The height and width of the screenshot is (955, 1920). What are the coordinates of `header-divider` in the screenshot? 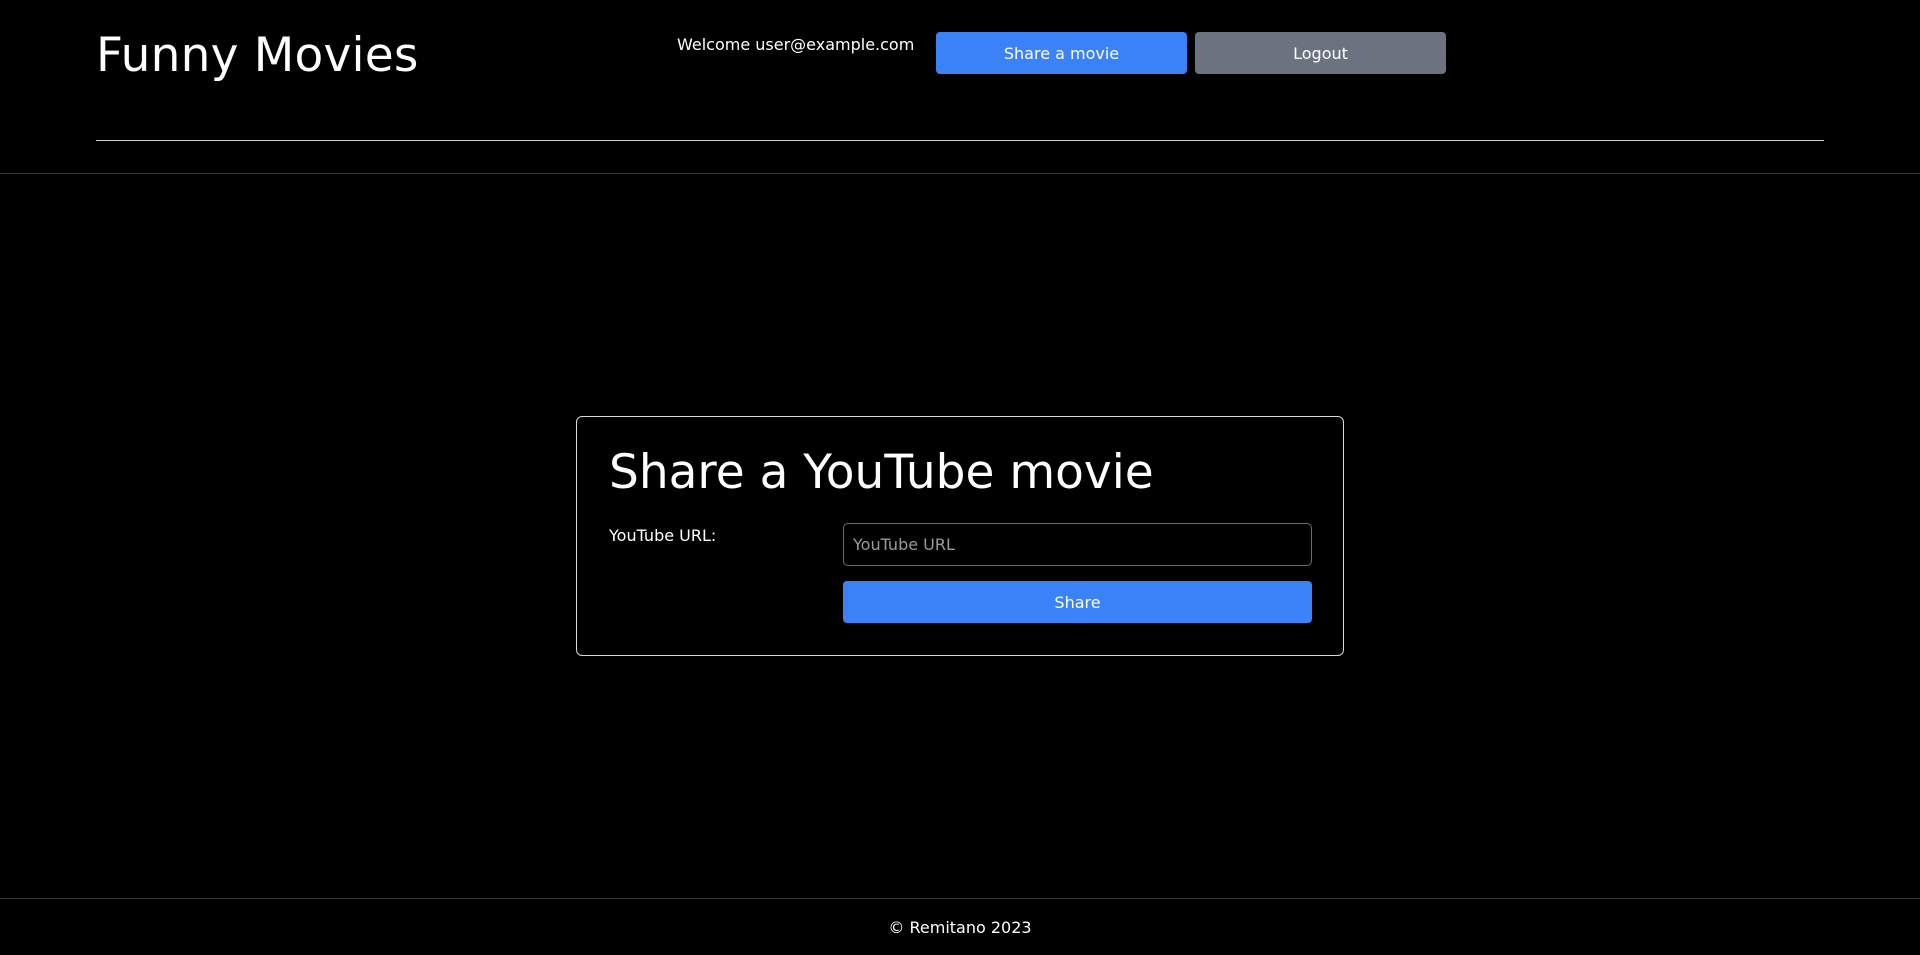 It's located at (960, 140).